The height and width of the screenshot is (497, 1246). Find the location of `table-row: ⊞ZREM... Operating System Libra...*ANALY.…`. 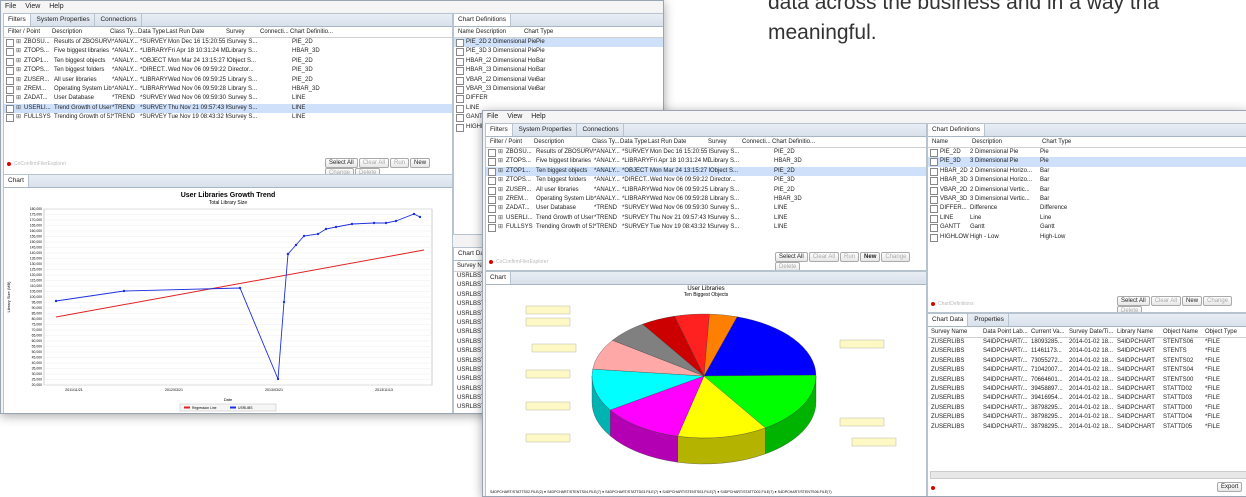

table-row: ⊞ZREM... Operating System Libra...*ANALY.… is located at coordinates (706, 199).